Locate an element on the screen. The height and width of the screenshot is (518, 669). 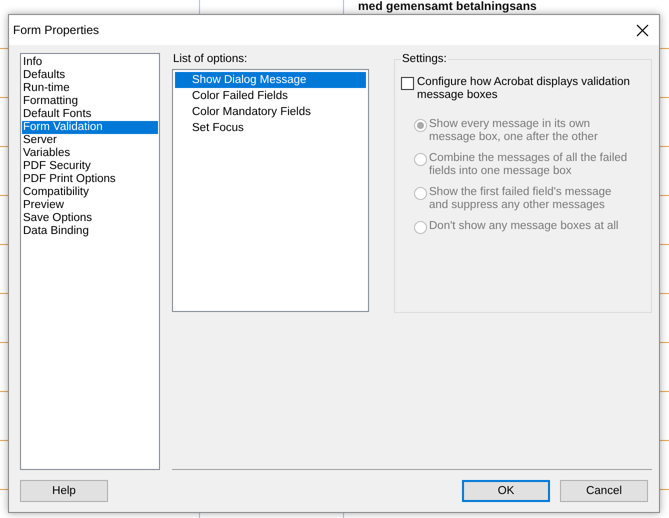
window-title: Form Properties is located at coordinates (56, 30).